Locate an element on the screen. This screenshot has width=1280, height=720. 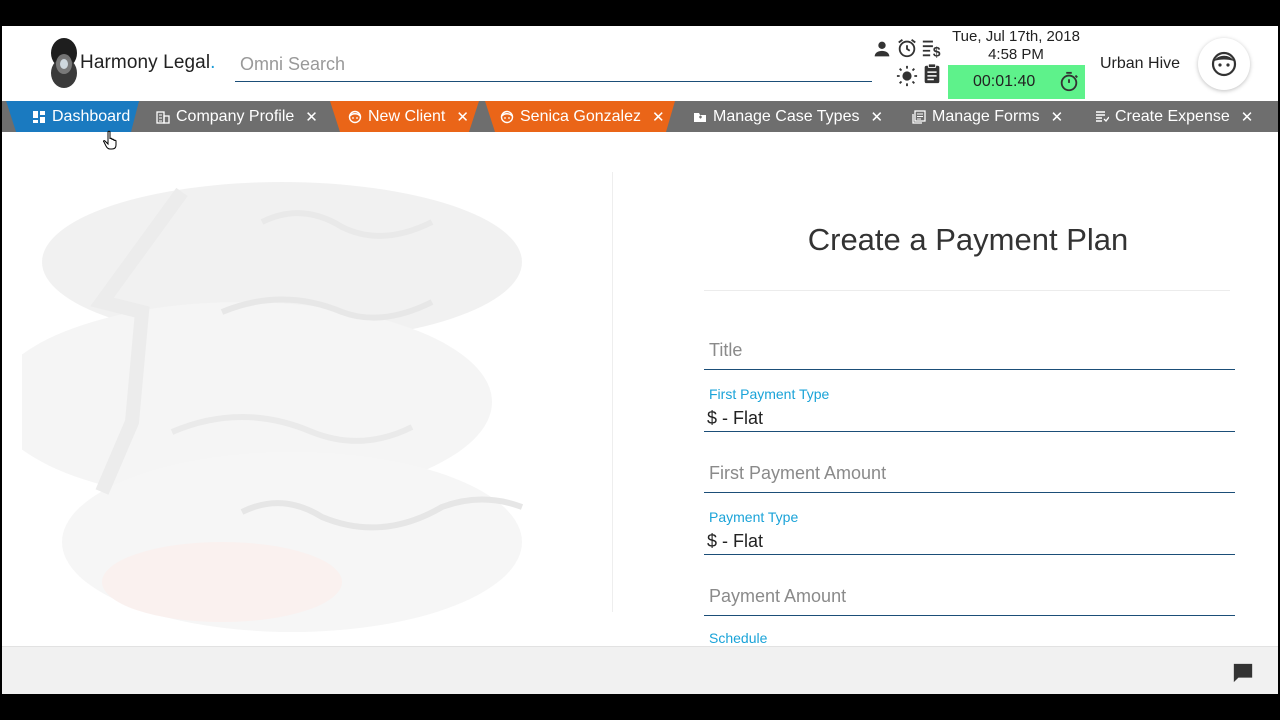
user-name: Urban Hive is located at coordinates (1140, 64).